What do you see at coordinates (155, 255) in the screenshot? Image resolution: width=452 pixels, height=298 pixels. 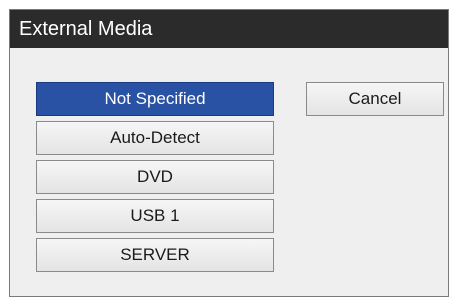 I see `option-server-button: SERVER` at bounding box center [155, 255].